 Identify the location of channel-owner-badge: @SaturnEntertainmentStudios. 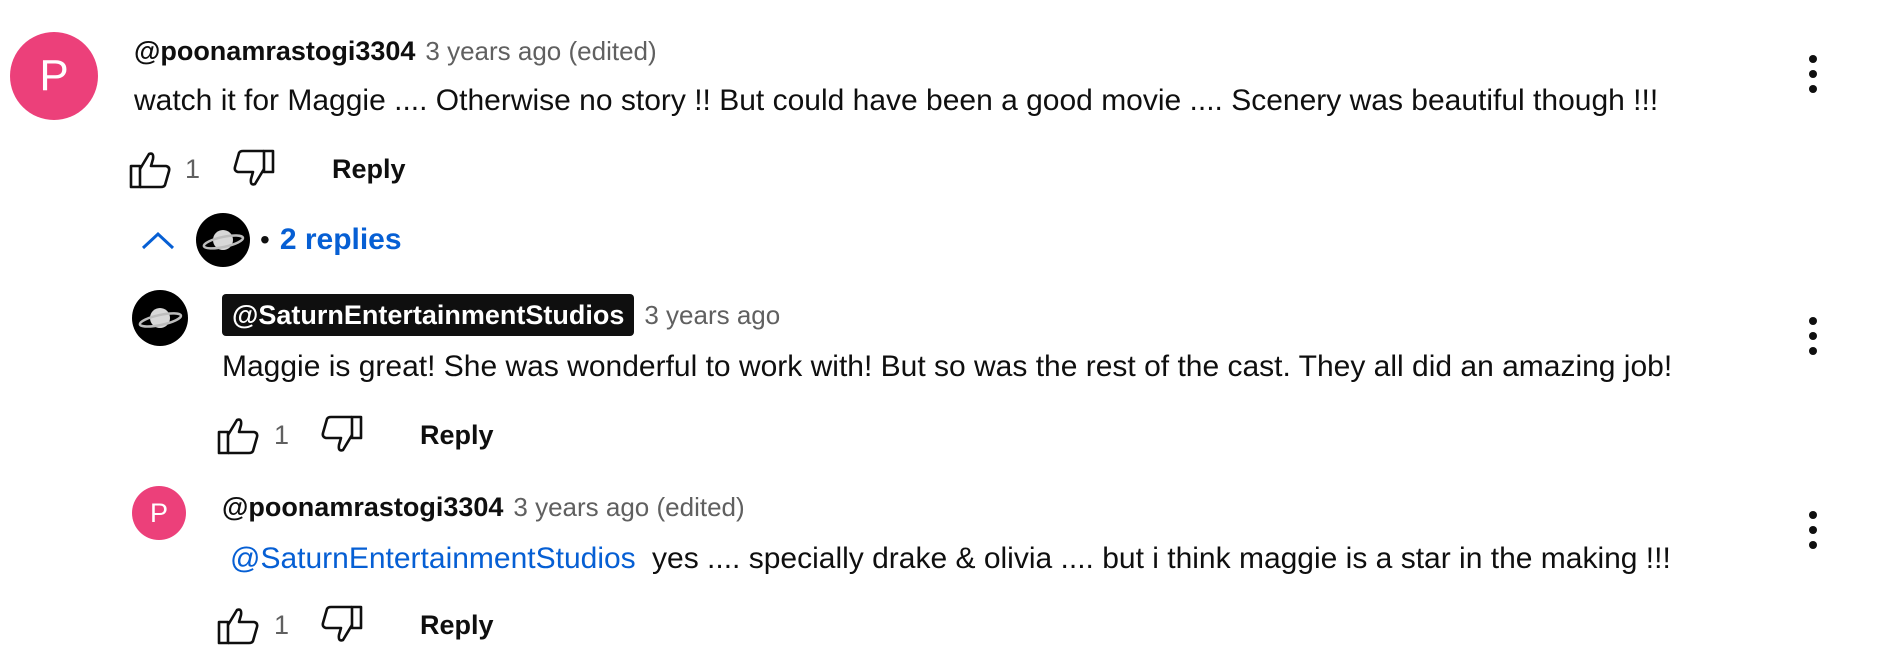
(428, 315).